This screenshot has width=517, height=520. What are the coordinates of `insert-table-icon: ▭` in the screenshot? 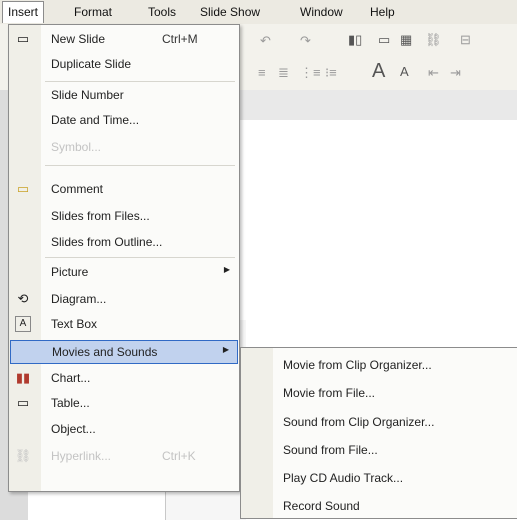 It's located at (384, 40).